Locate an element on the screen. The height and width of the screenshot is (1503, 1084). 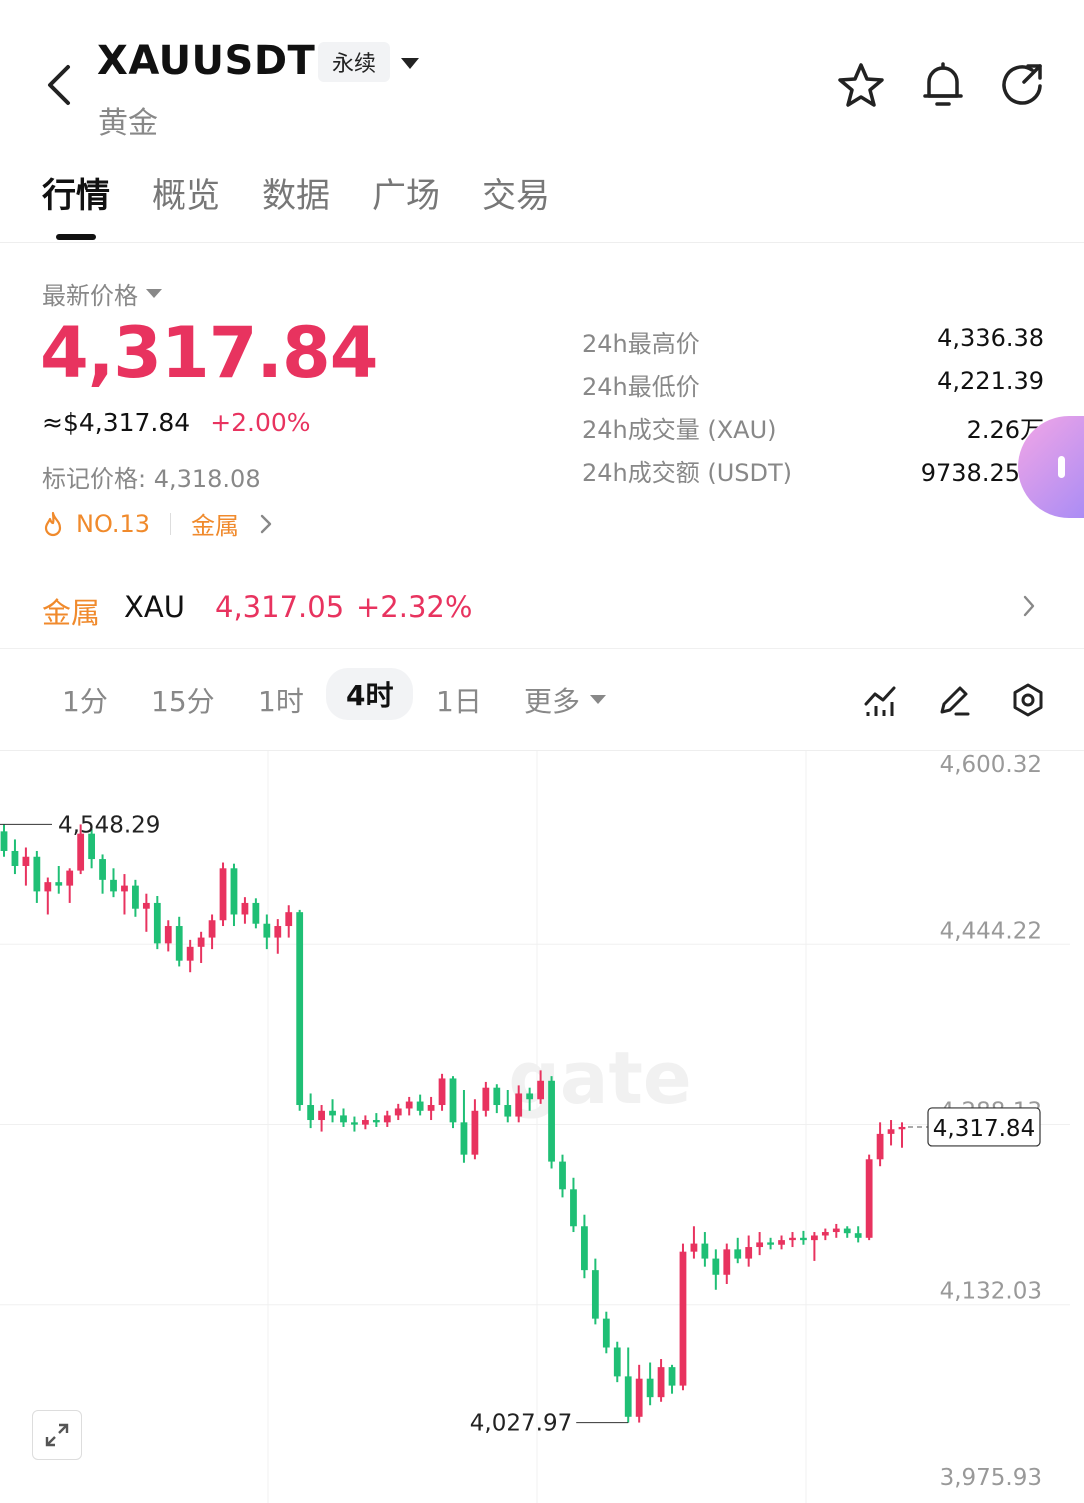
interval-1m: 1分 is located at coordinates (85, 700).